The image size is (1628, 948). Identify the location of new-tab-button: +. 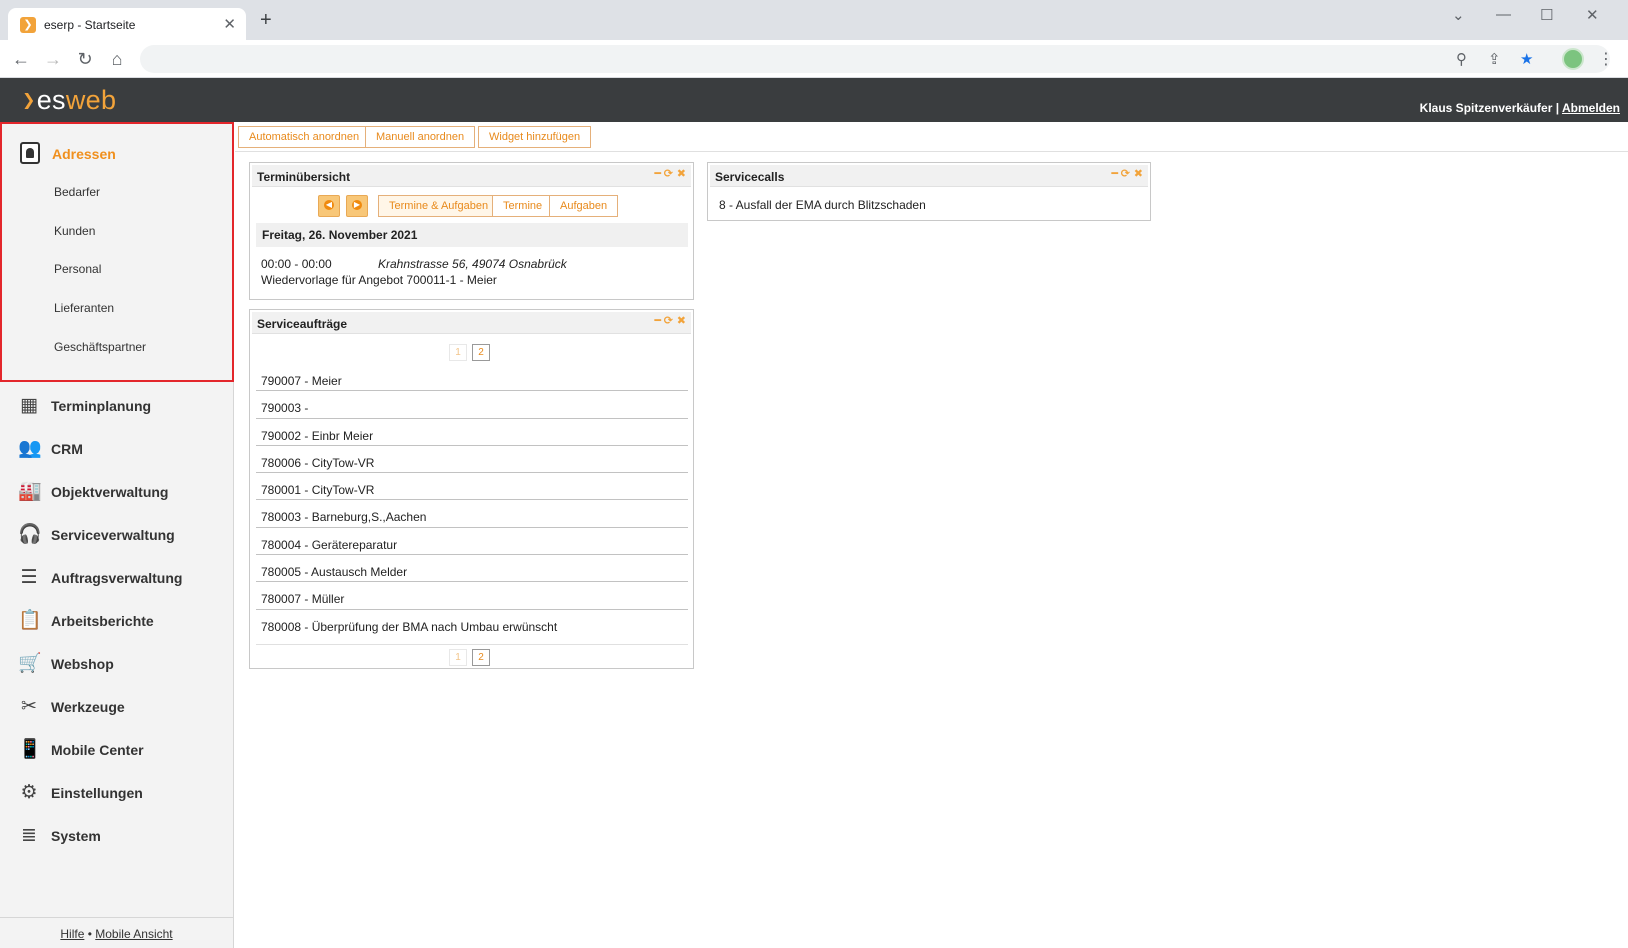
(266, 20).